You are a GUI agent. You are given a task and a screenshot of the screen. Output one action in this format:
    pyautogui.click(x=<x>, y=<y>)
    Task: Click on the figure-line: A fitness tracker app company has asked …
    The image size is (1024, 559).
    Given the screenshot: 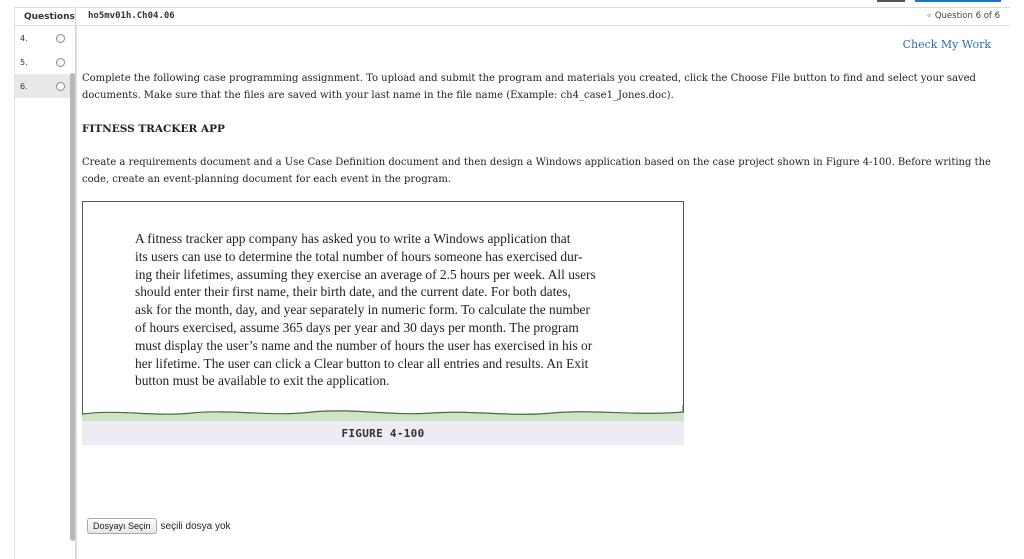 What is the action you would take?
    pyautogui.click(x=353, y=238)
    